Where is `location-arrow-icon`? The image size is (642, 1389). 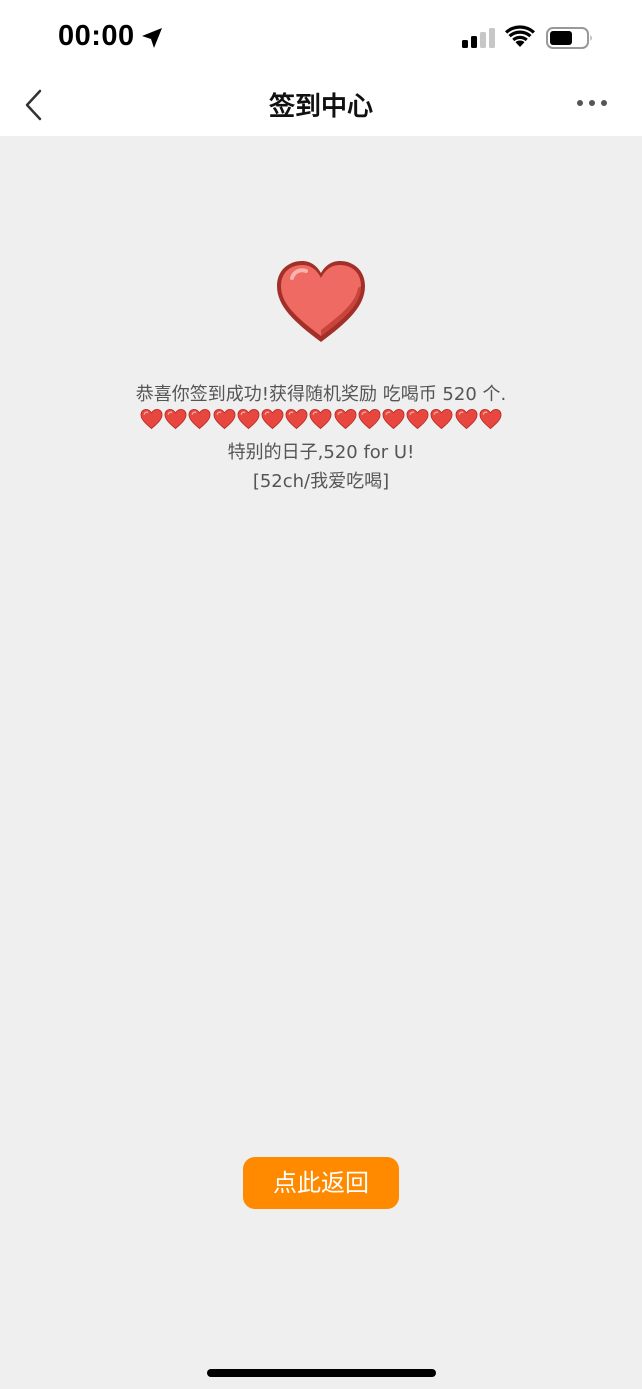 location-arrow-icon is located at coordinates (152, 38).